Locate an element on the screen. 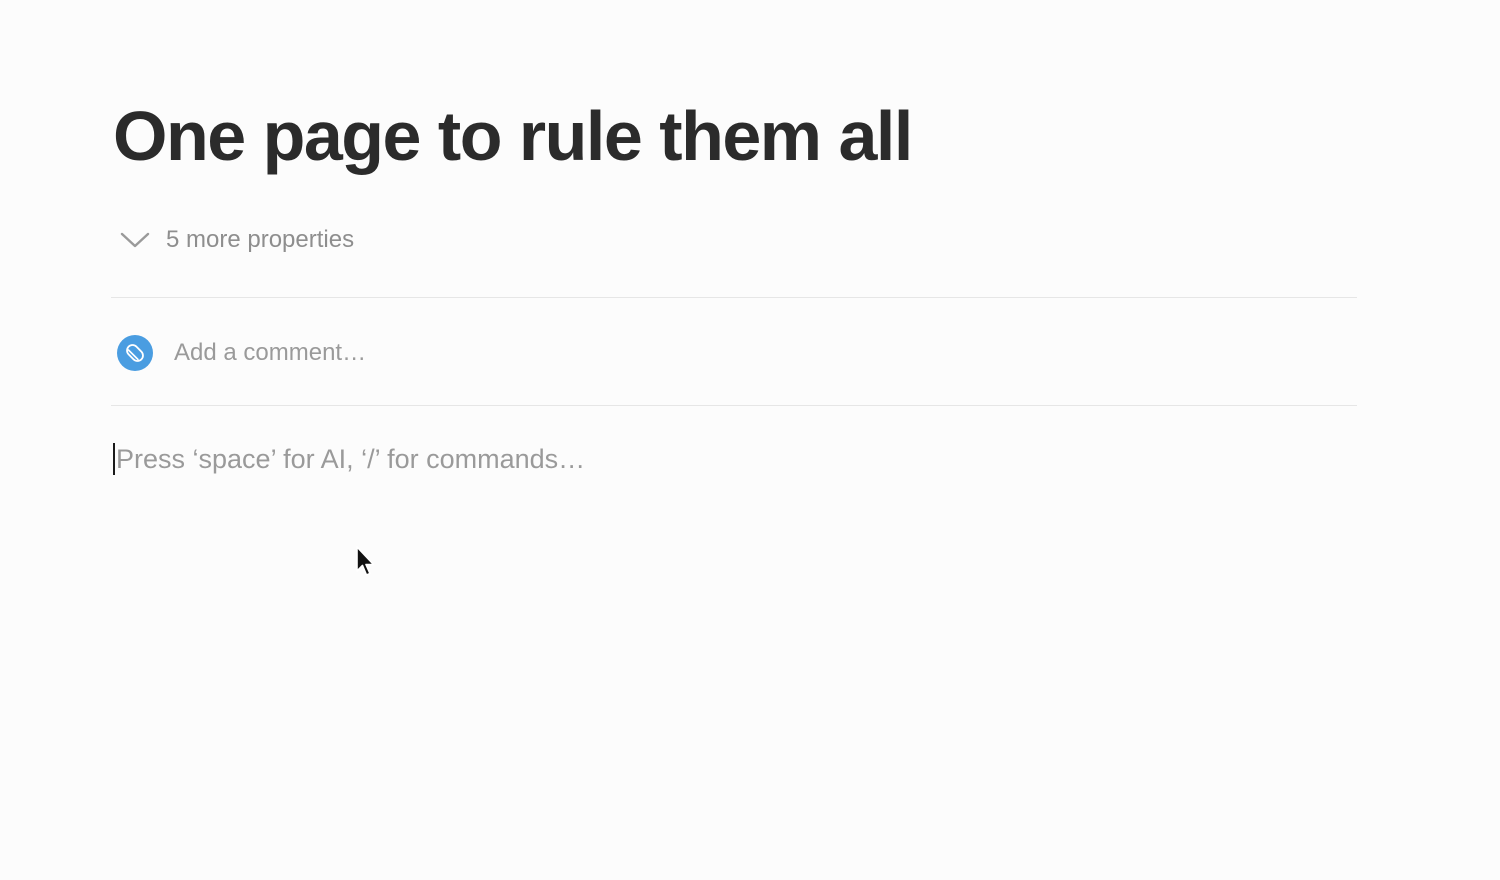 The height and width of the screenshot is (880, 1500). text-caret is located at coordinates (114, 459).